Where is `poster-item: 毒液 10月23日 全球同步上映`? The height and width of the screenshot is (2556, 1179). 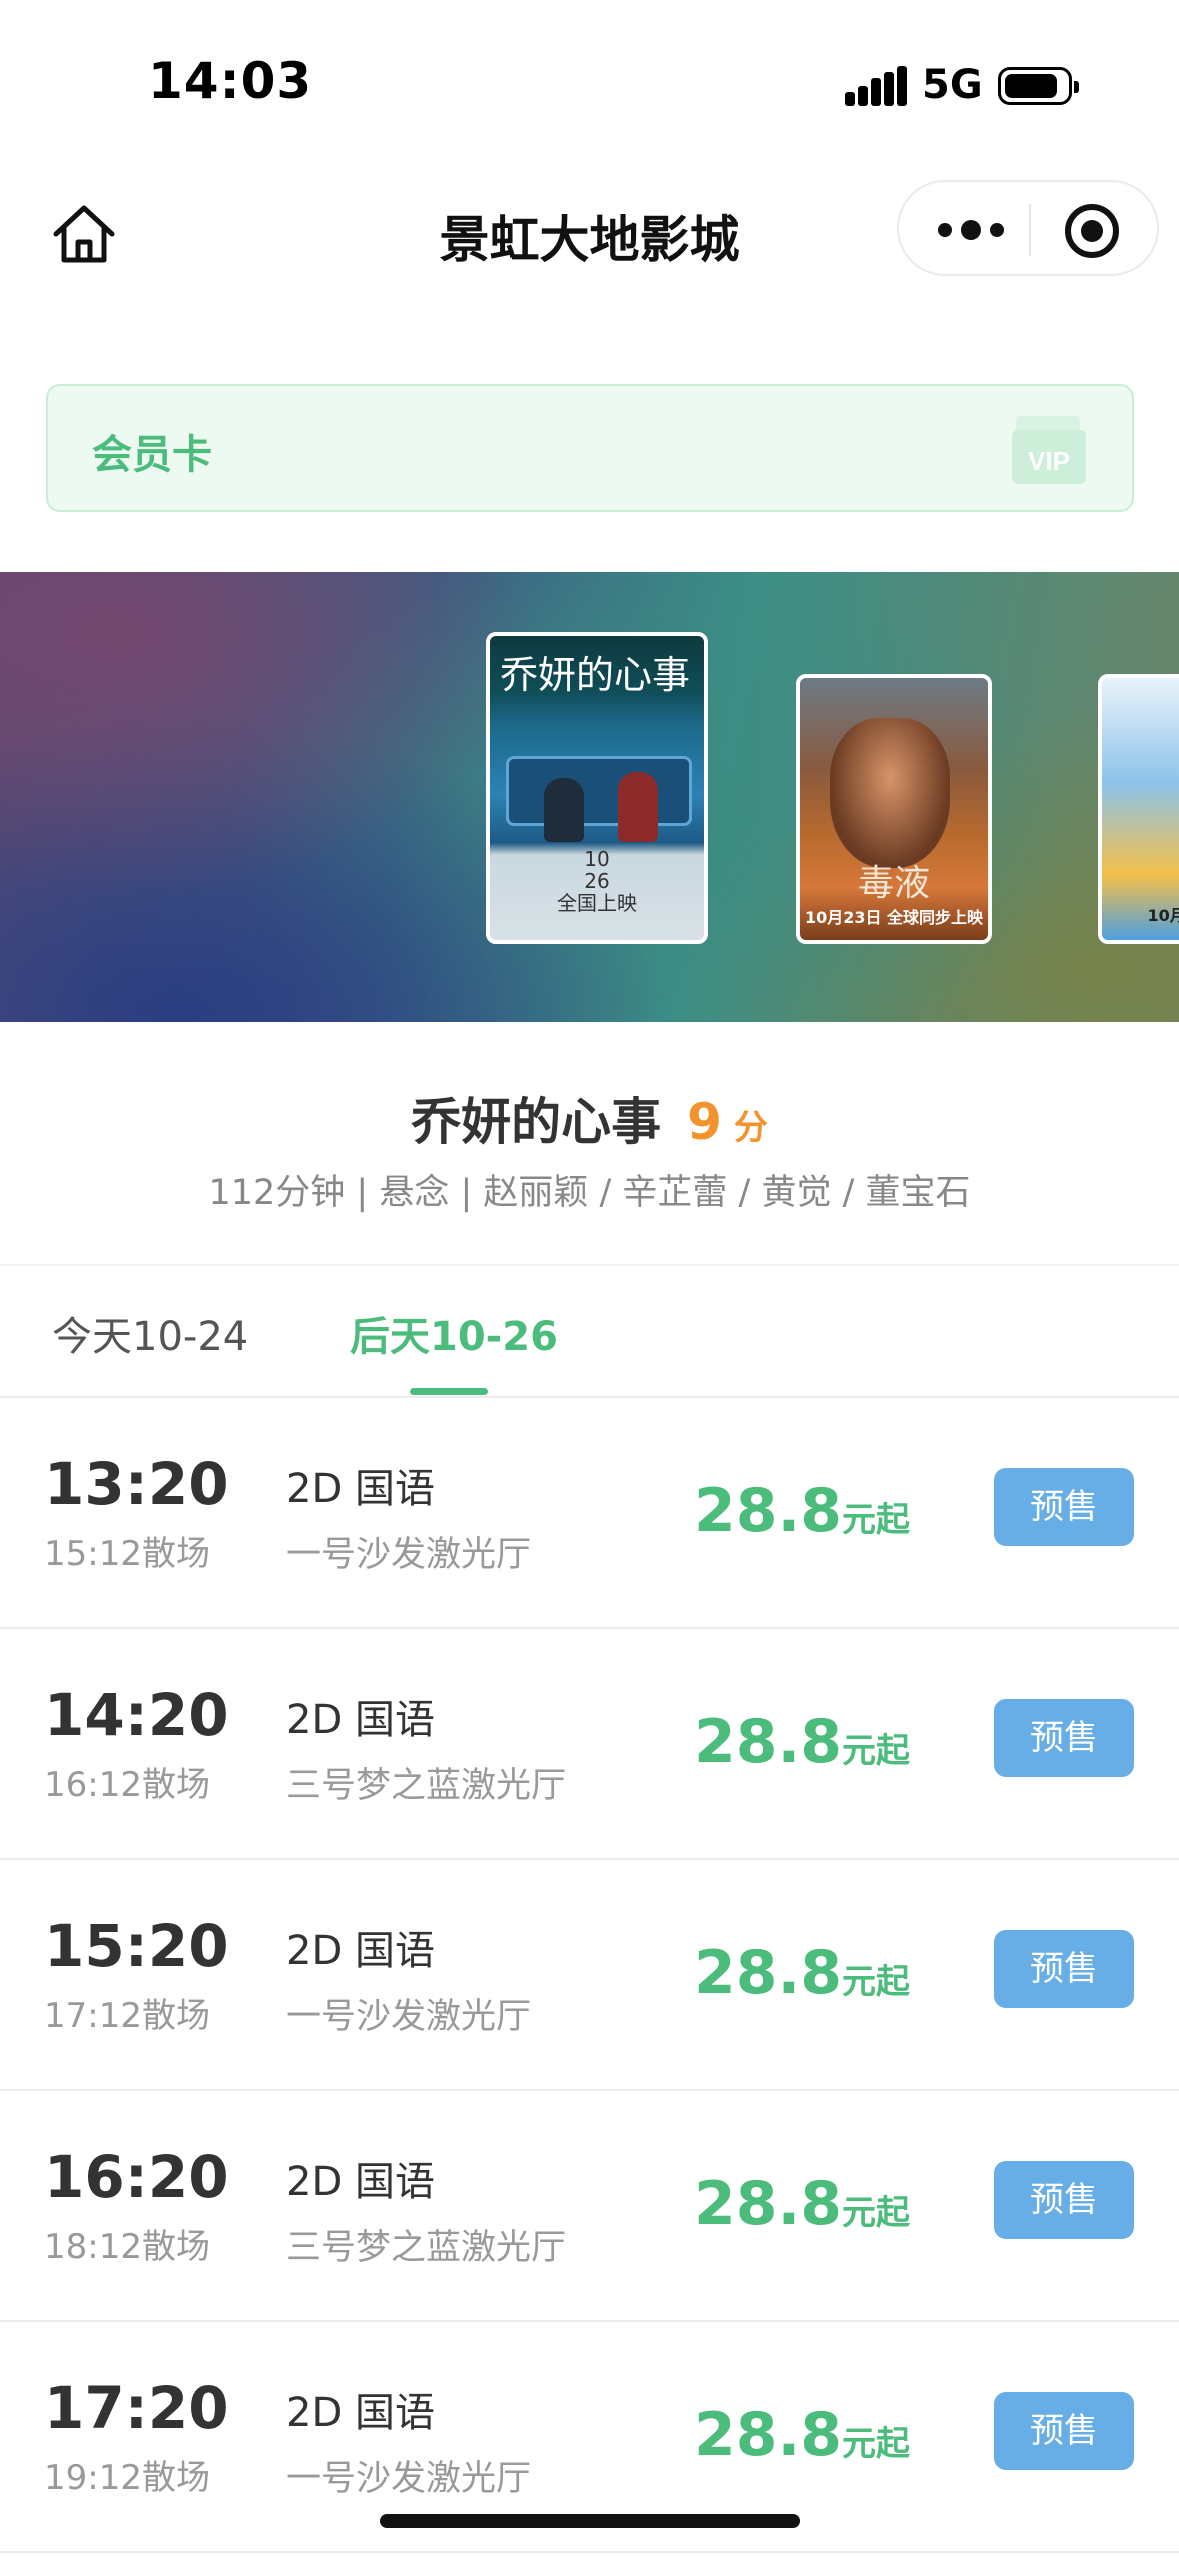
poster-item: 毒液 10月23日 全球同步上映 is located at coordinates (894, 809).